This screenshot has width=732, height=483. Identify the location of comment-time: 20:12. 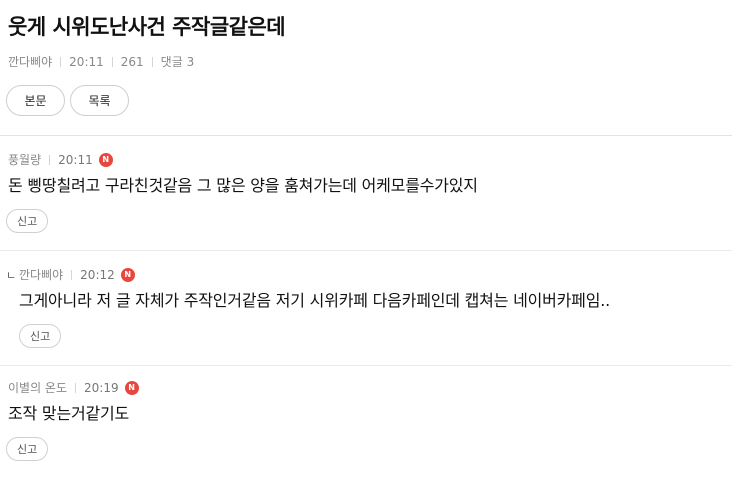
(97, 274).